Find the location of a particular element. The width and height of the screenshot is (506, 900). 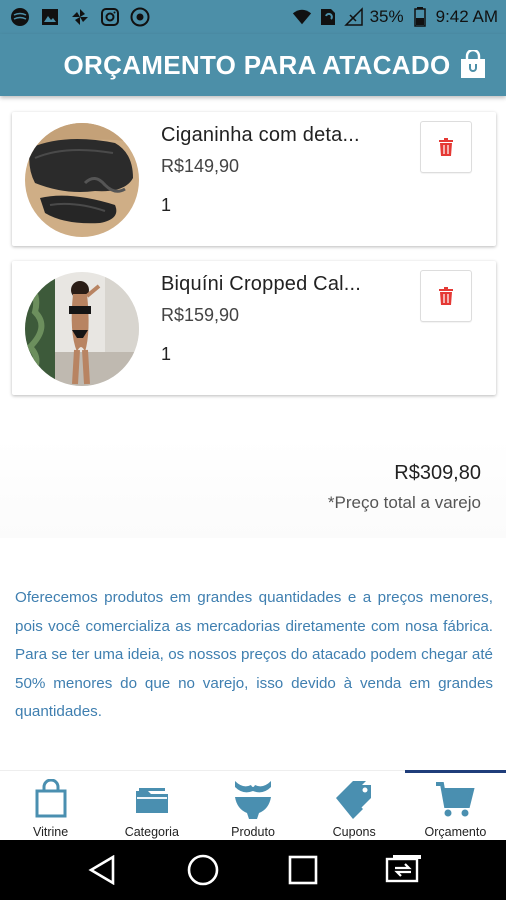

app-header: ORÇAMENTO PARA ATACADO is located at coordinates (253, 65).